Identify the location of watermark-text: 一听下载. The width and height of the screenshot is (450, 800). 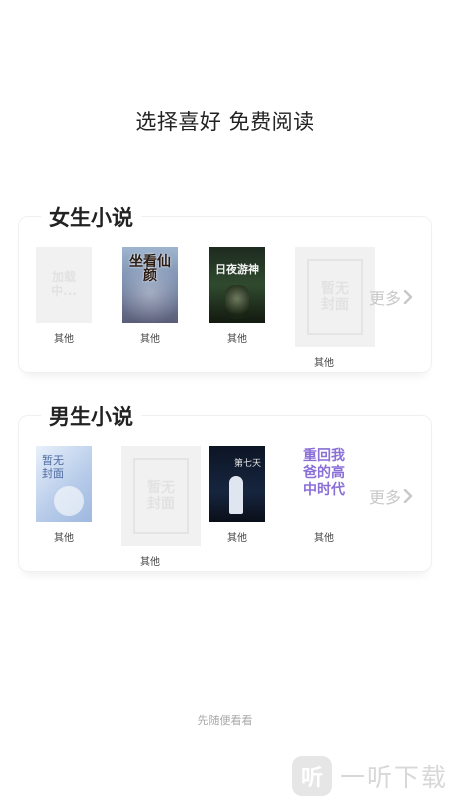
(394, 777).